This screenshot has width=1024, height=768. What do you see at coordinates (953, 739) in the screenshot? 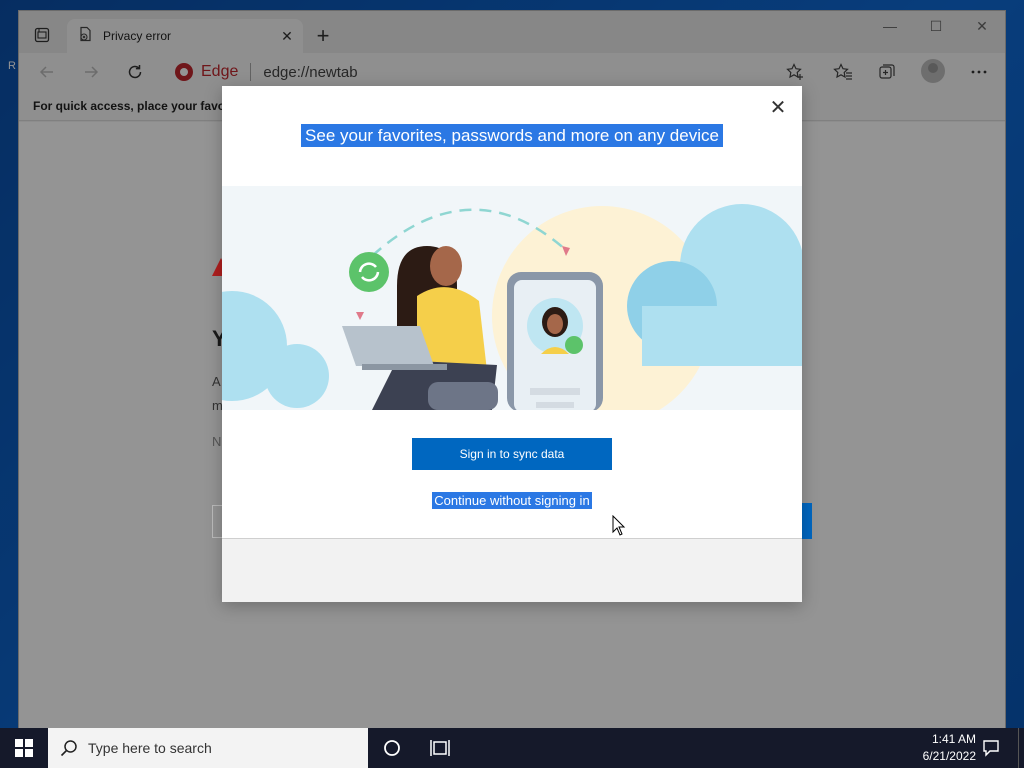
I see `clock-time: 1:41 AM` at bounding box center [953, 739].